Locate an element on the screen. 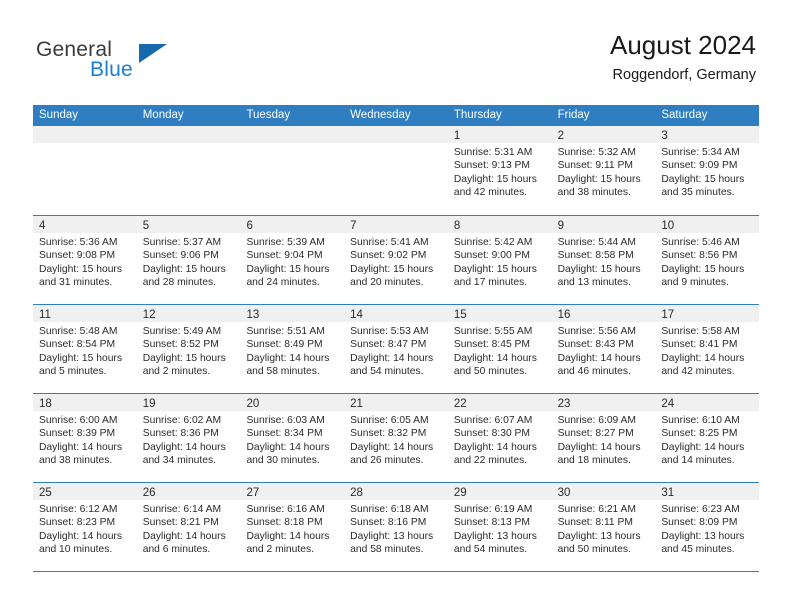 This screenshot has width=792, height=612. day-number-bar: 14 is located at coordinates (396, 313).